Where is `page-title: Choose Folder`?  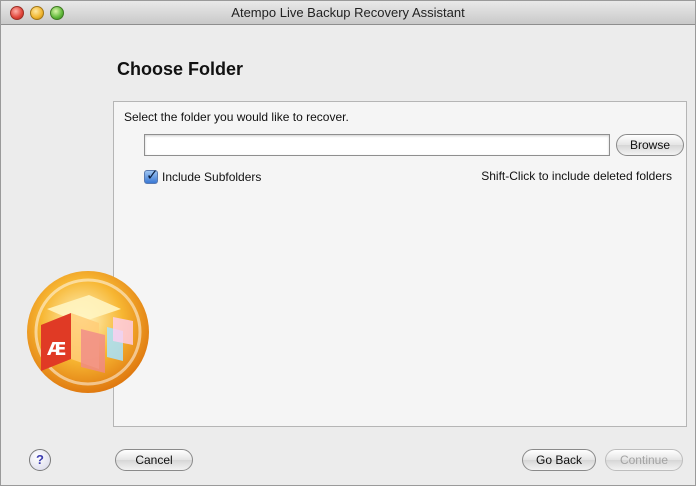
page-title: Choose Folder is located at coordinates (180, 69).